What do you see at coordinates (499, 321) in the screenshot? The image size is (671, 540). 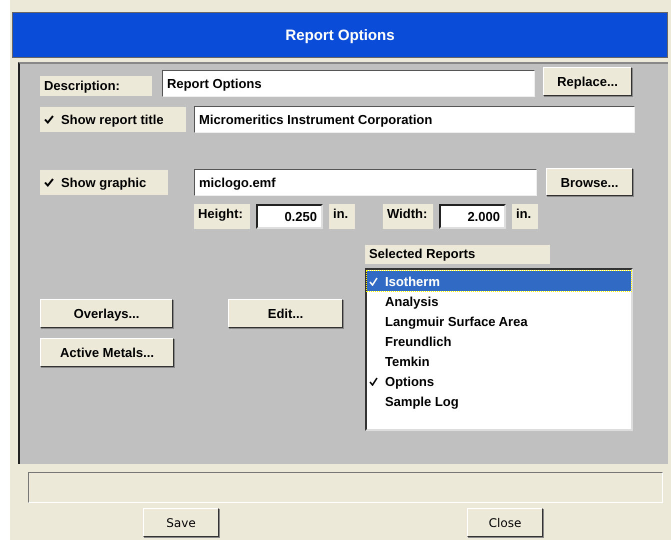 I see `report-list-item: Langmuir Surface Area` at bounding box center [499, 321].